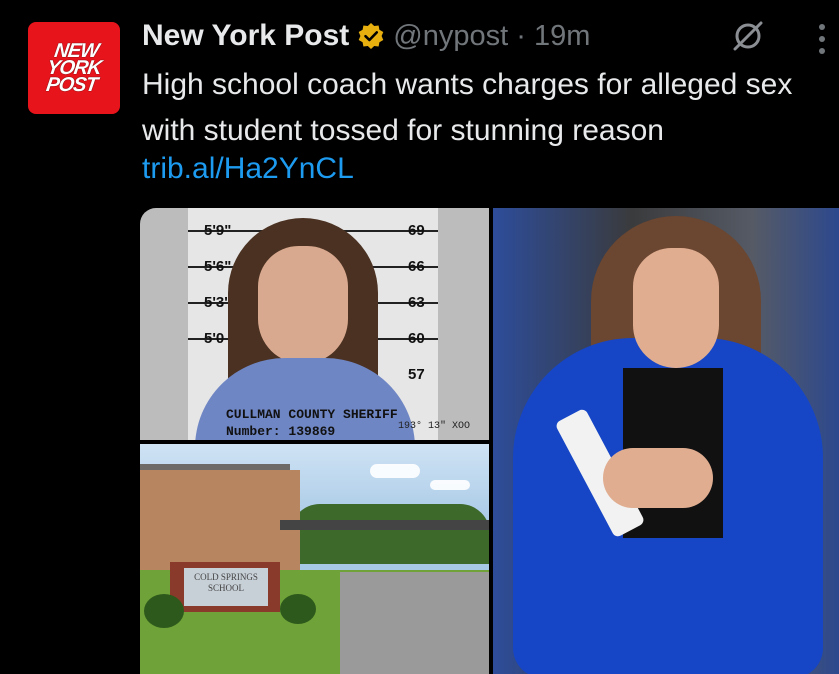 Image resolution: width=839 pixels, height=674 pixels. What do you see at coordinates (676, 308) in the screenshot?
I see `coach-face` at bounding box center [676, 308].